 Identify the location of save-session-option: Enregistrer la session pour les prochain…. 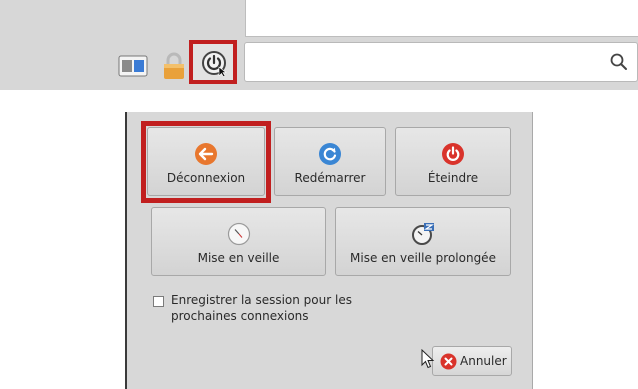
(283, 312).